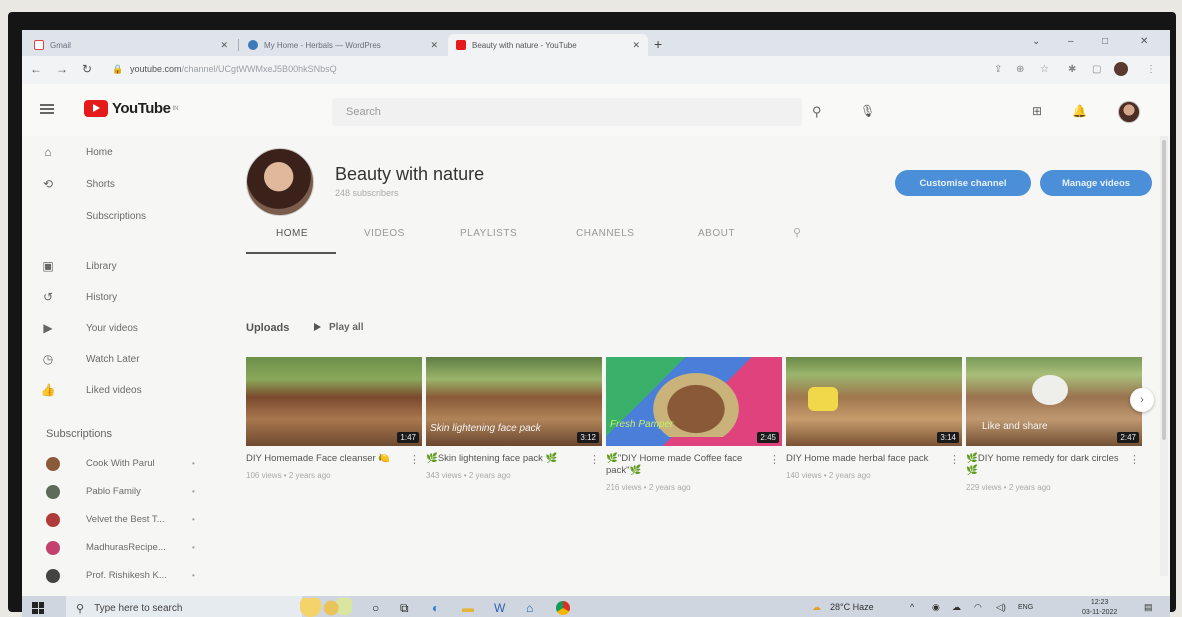  What do you see at coordinates (122, 521) in the screenshot?
I see `subscription-item: Velvet the Best T... •` at bounding box center [122, 521].